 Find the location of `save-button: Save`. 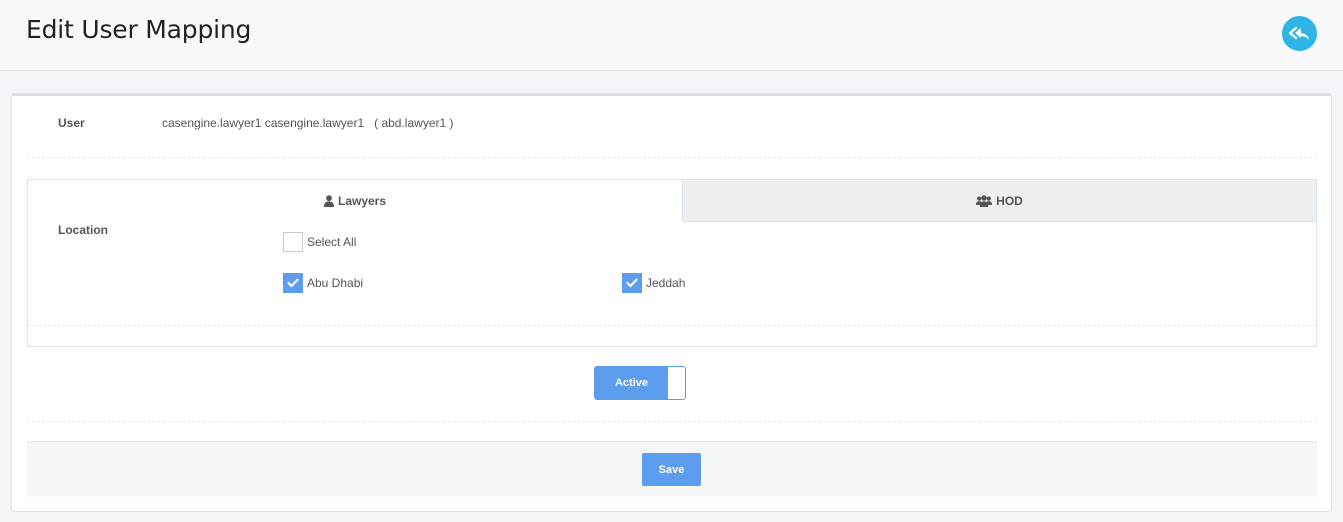

save-button: Save is located at coordinates (671, 469).